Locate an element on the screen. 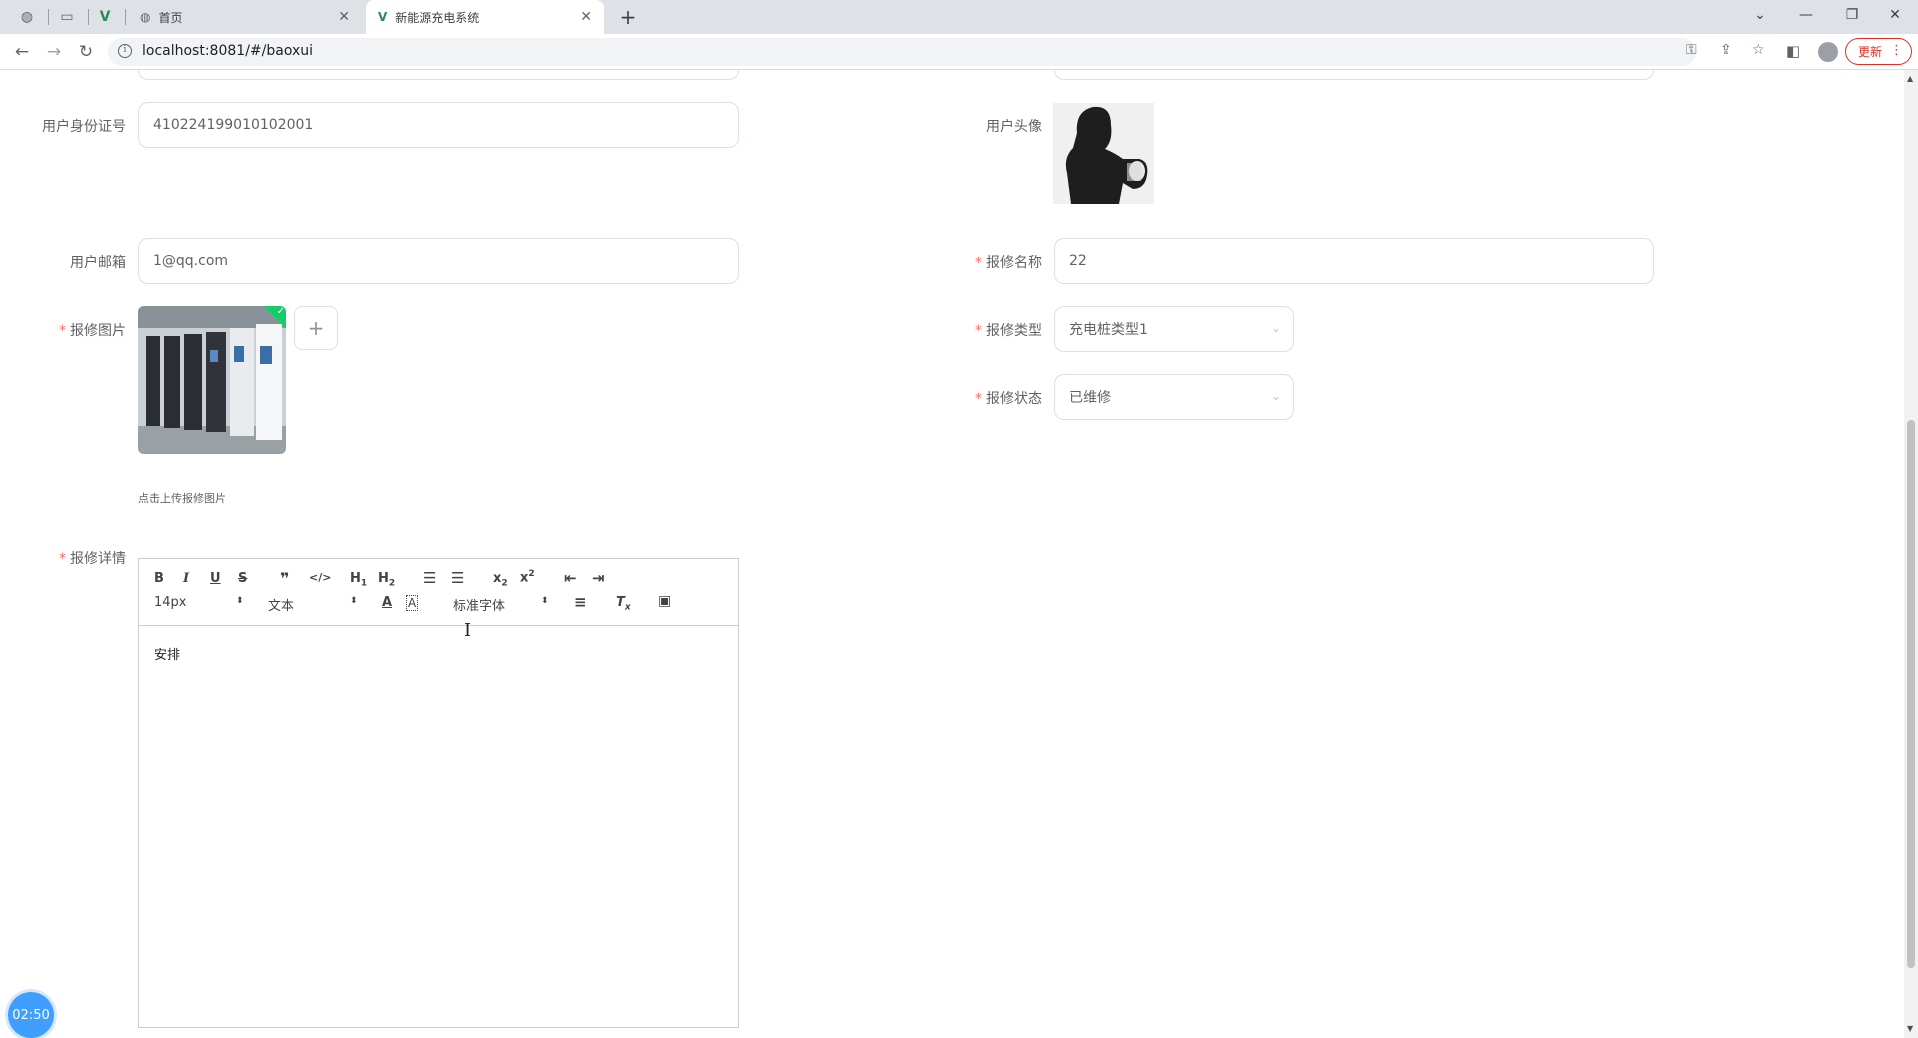 The image size is (1918, 1038). tab-title: 首页 is located at coordinates (170, 17).